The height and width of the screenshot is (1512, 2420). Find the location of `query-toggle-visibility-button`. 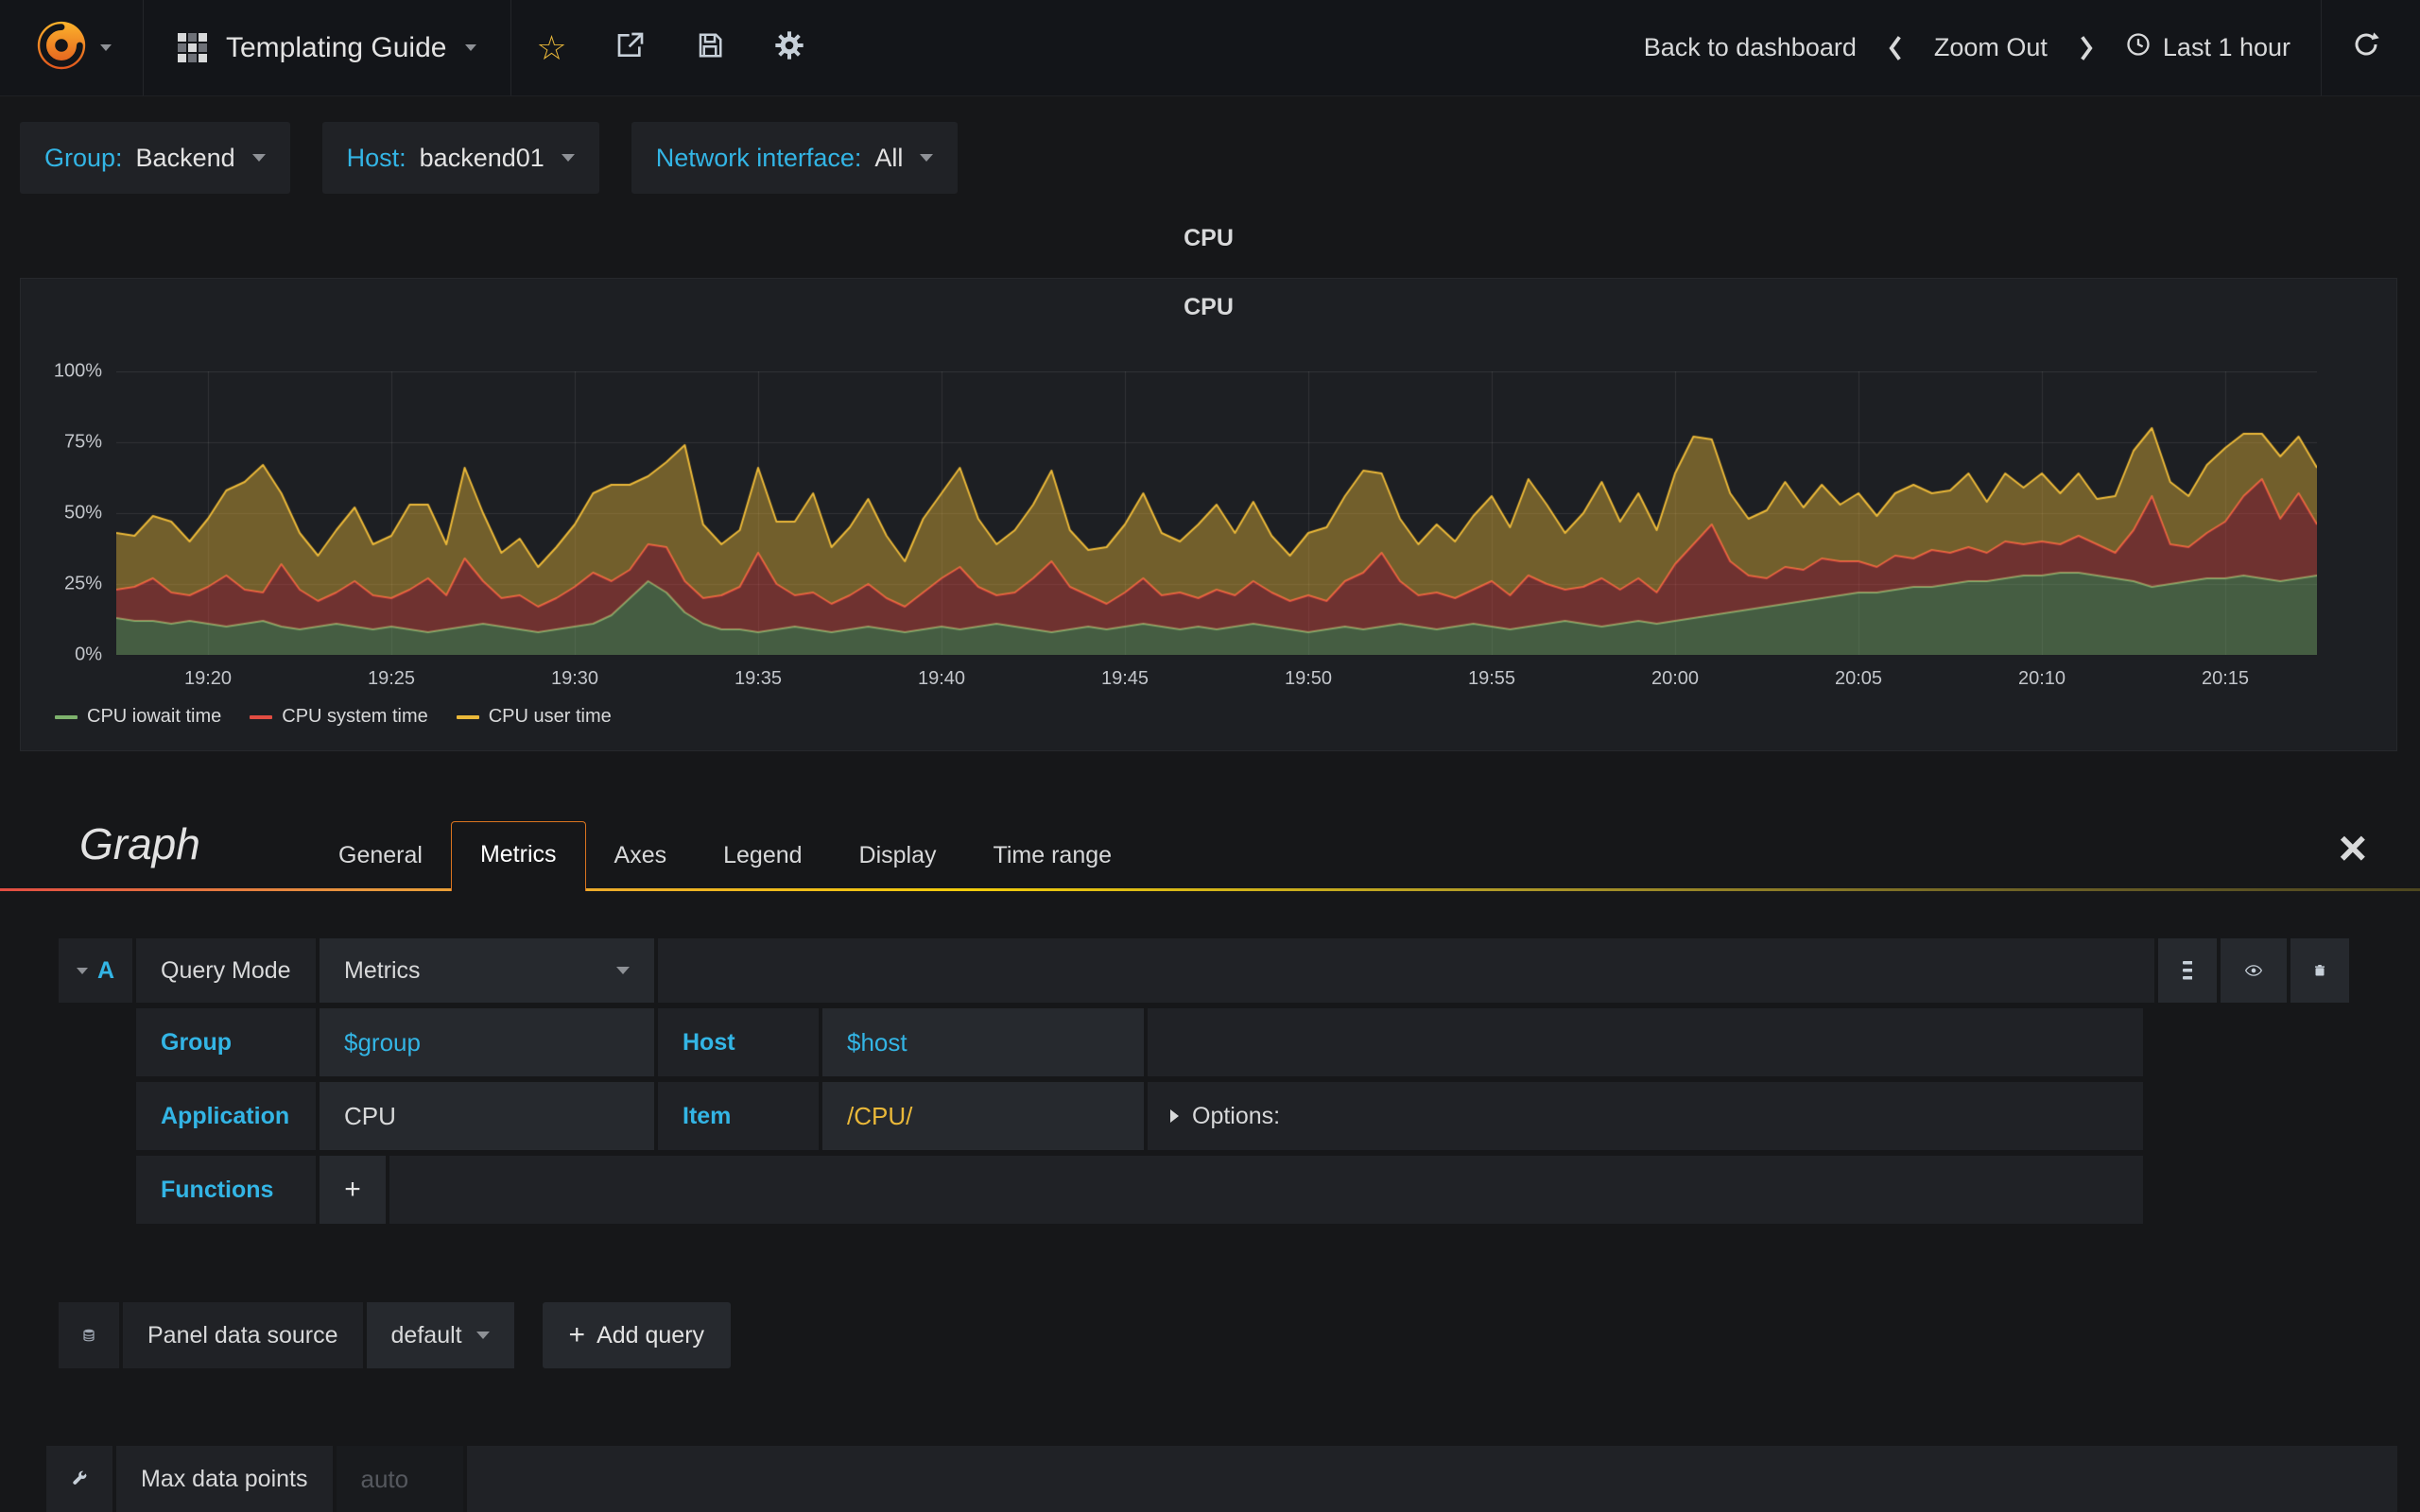

query-toggle-visibility-button is located at coordinates (2254, 970).